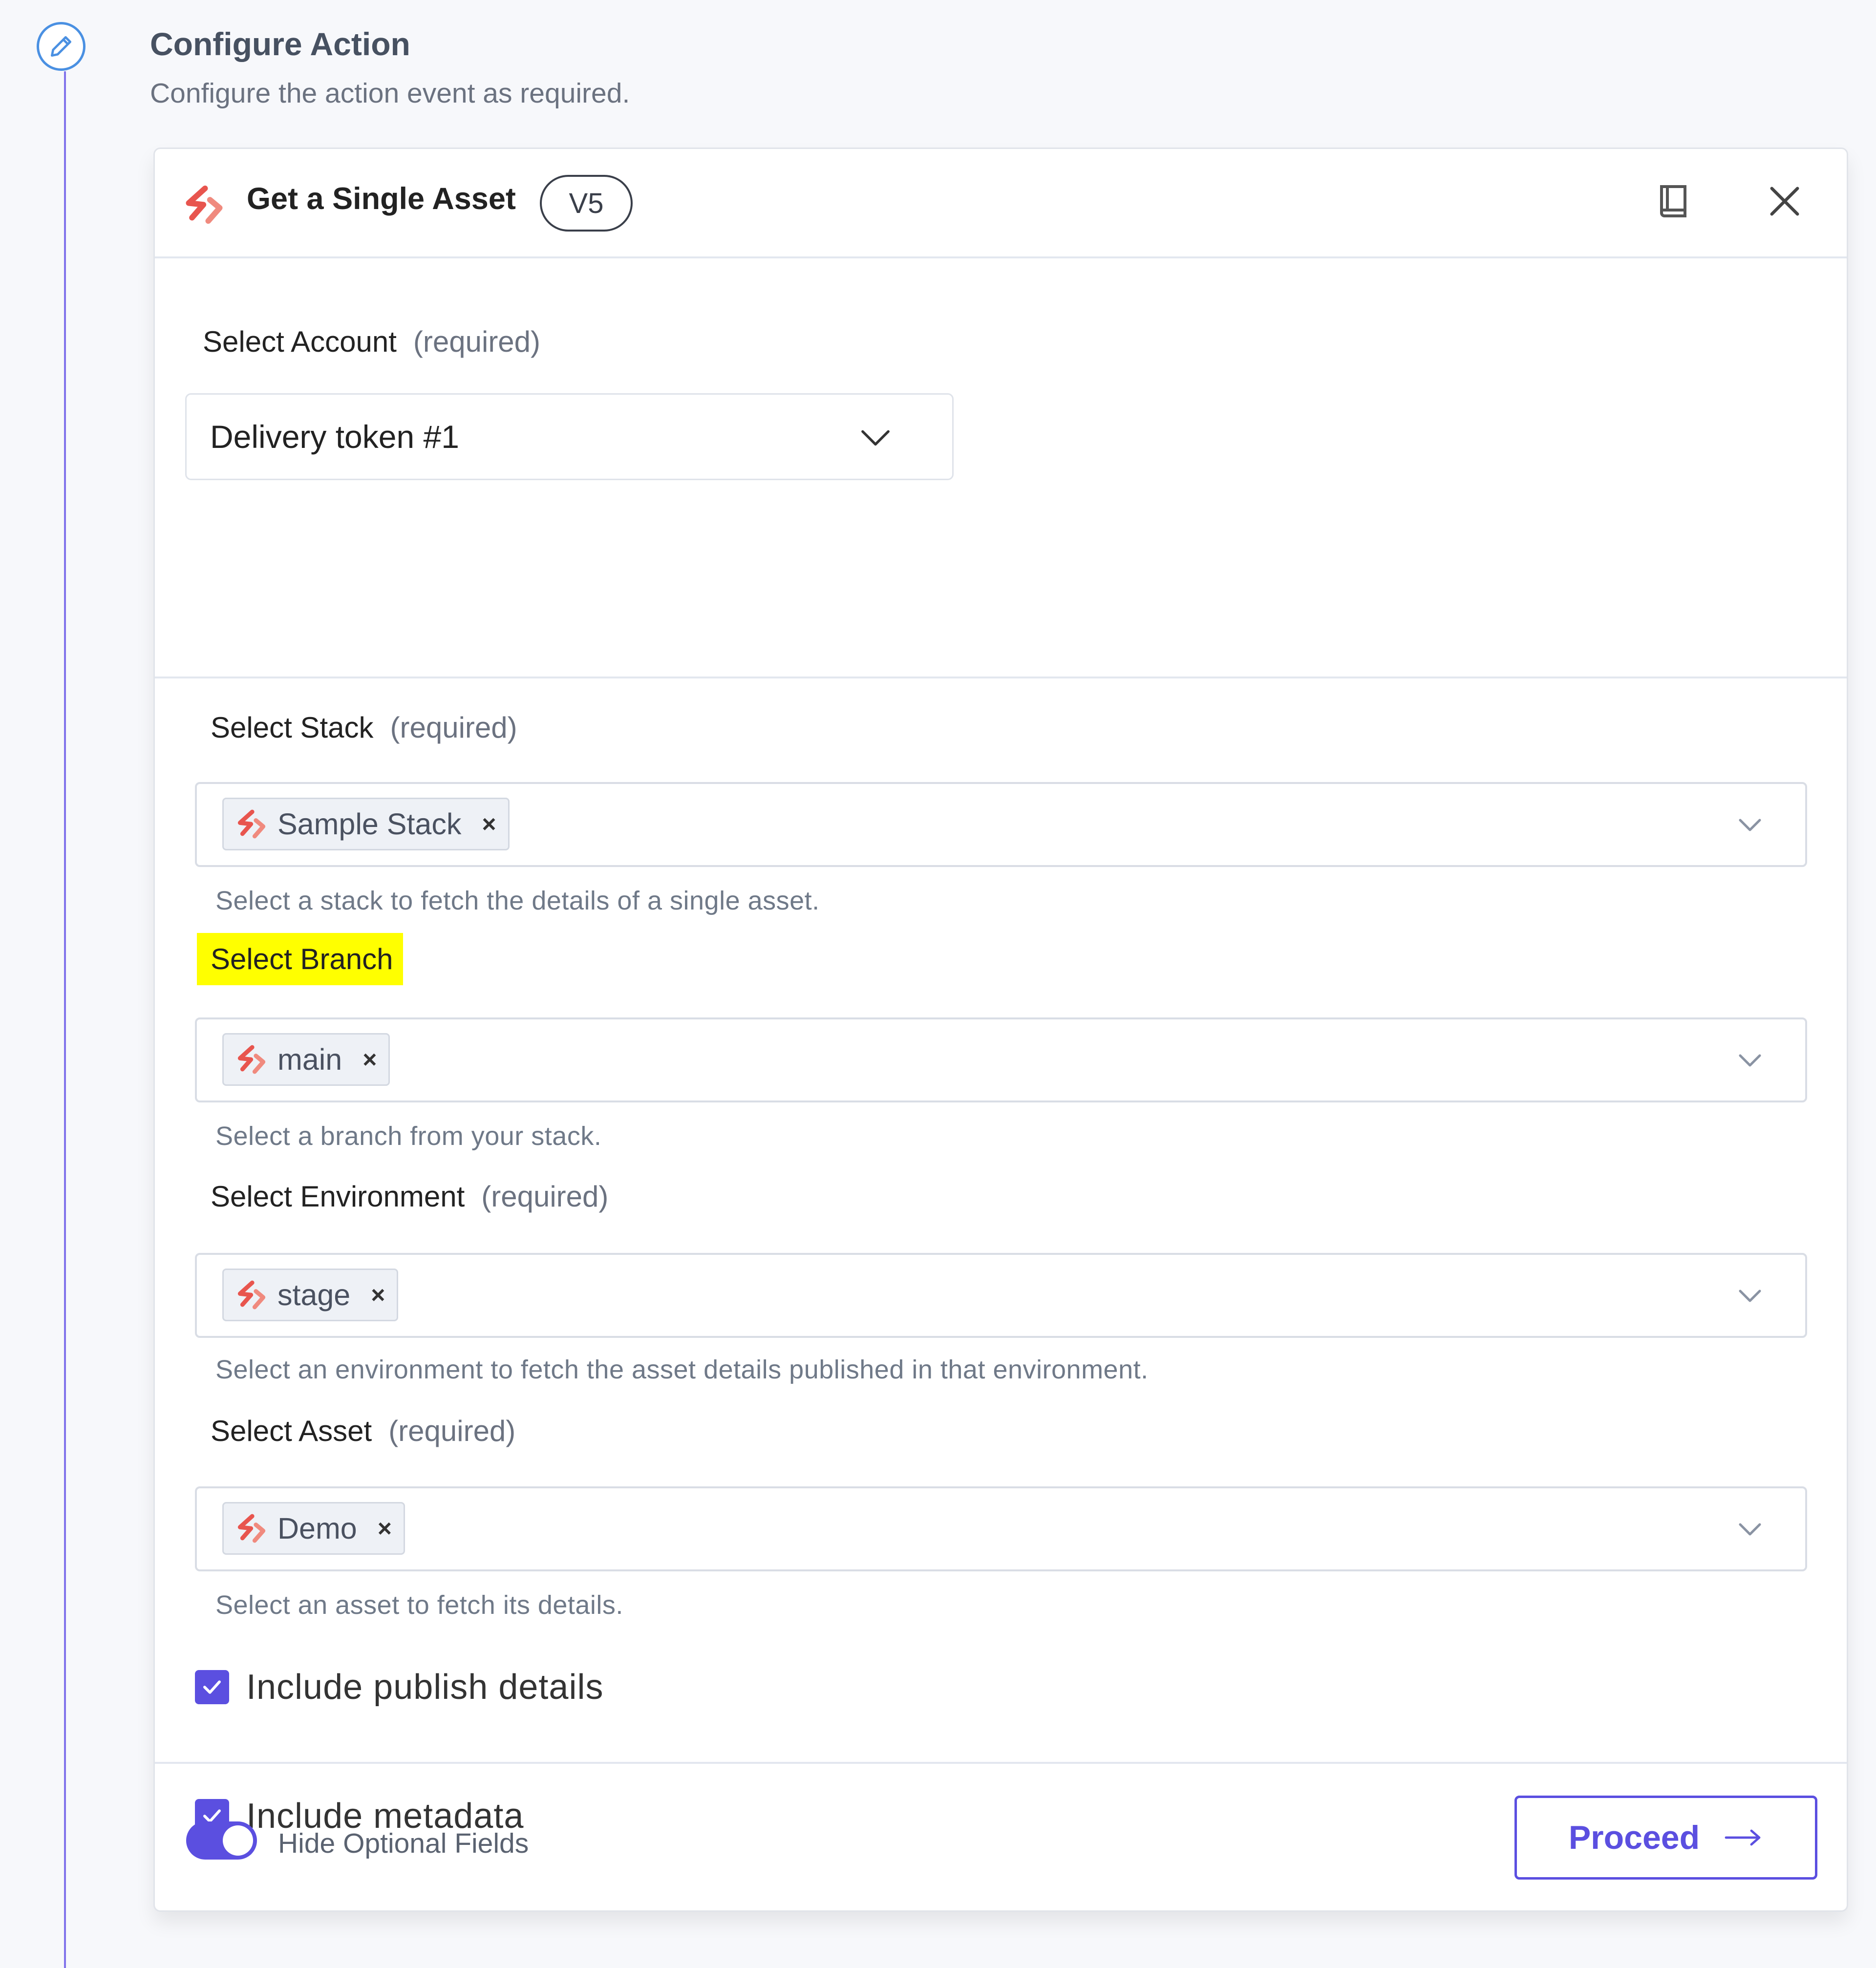 Image resolution: width=1876 pixels, height=1968 pixels. I want to click on account-label-text: Select Account, so click(300, 341).